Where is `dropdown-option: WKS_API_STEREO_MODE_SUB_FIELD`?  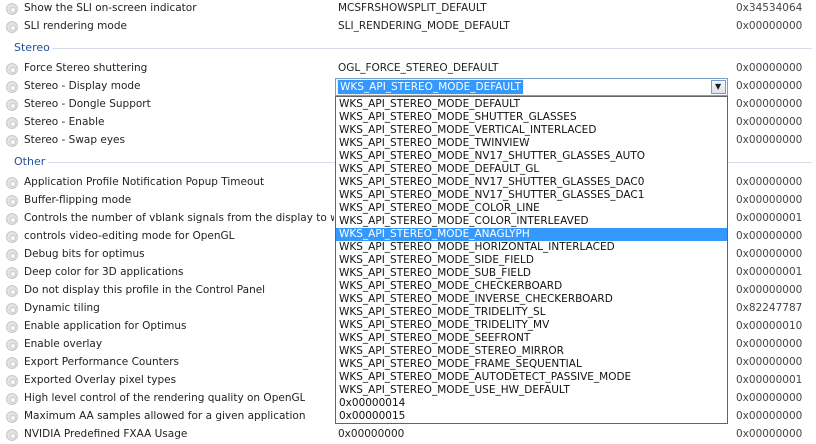
dropdown-option: WKS_API_STEREO_MODE_SUB_FIELD is located at coordinates (531, 273).